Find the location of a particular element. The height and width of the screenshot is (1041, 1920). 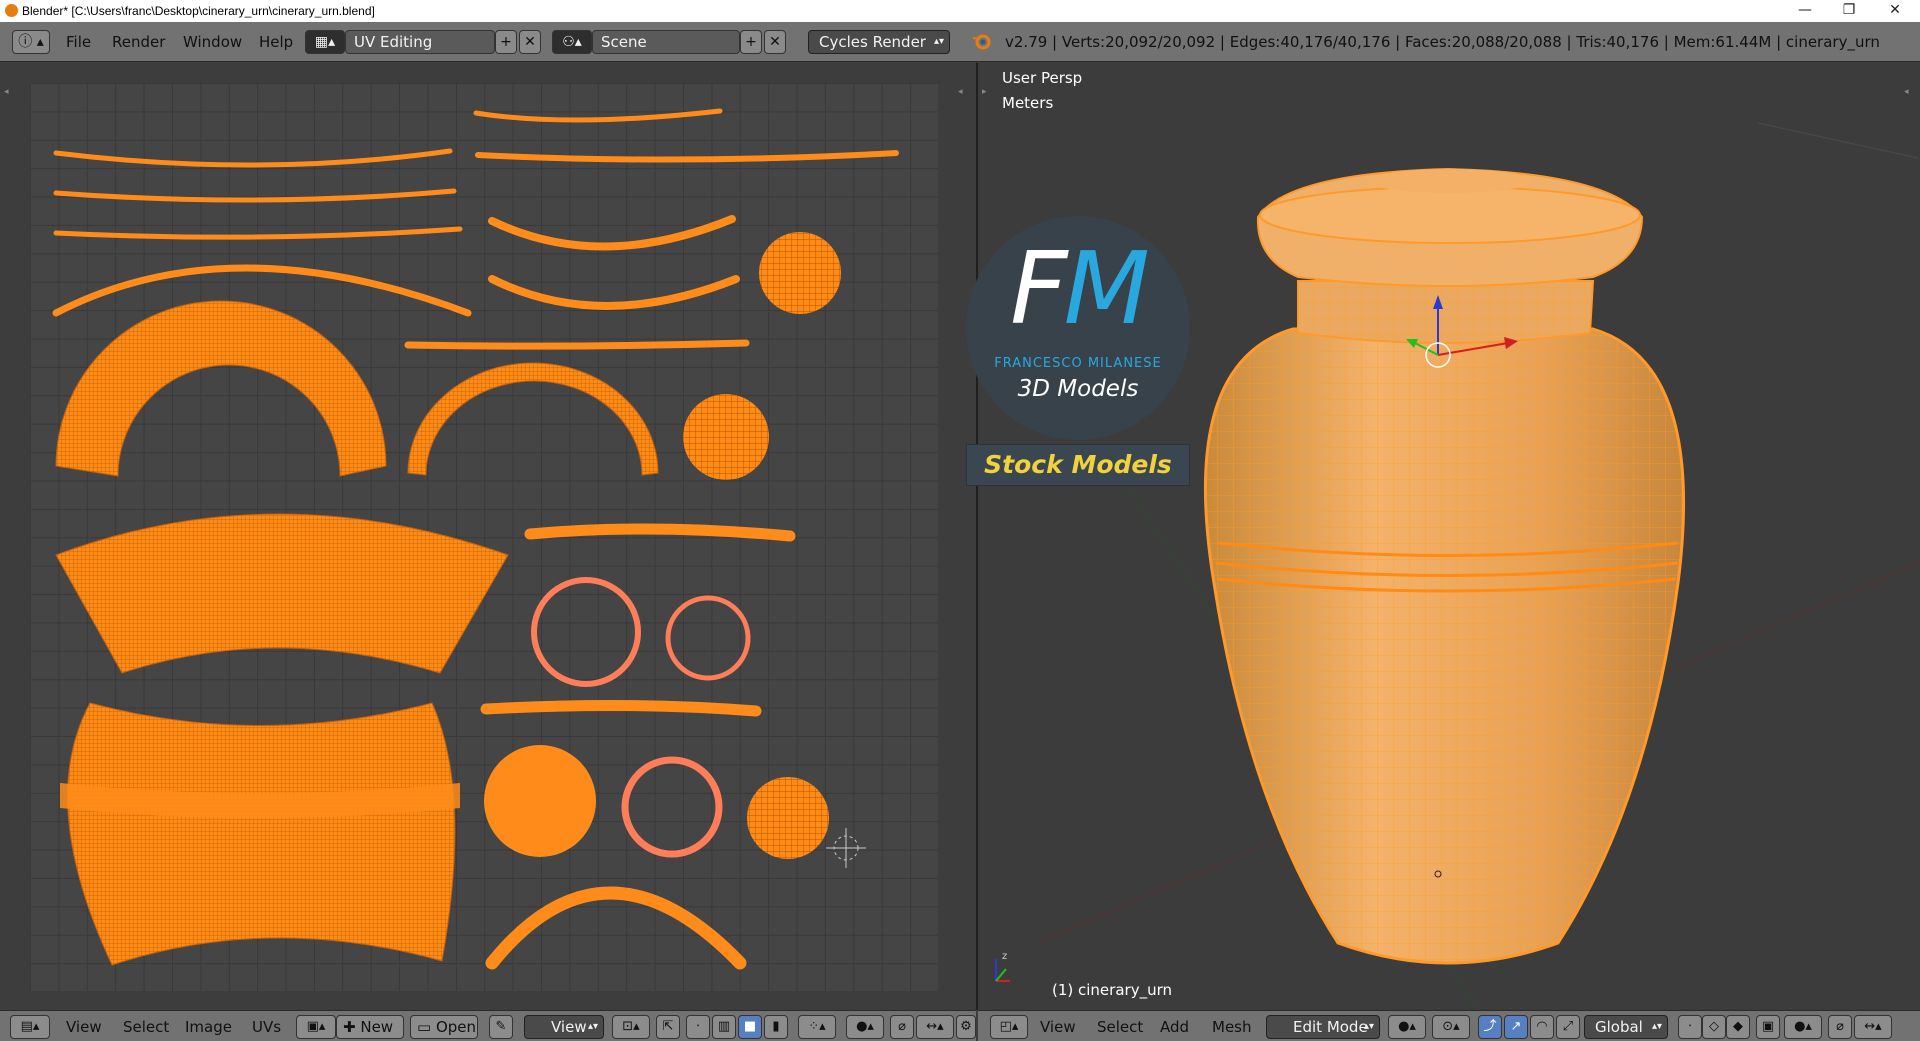

delete-screen-icon: ✕ is located at coordinates (530, 42).